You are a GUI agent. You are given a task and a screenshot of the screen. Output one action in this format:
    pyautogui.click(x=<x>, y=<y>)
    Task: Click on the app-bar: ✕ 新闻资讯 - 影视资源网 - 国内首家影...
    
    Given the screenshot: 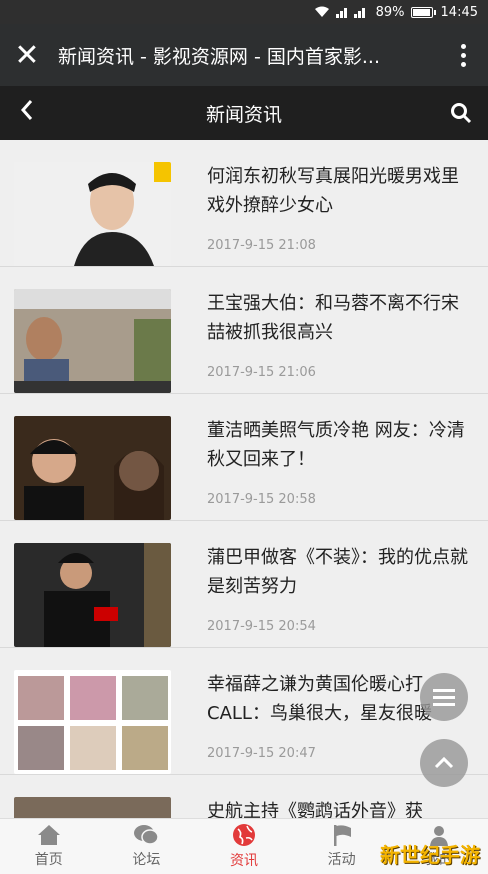 What is the action you would take?
    pyautogui.click(x=244, y=55)
    